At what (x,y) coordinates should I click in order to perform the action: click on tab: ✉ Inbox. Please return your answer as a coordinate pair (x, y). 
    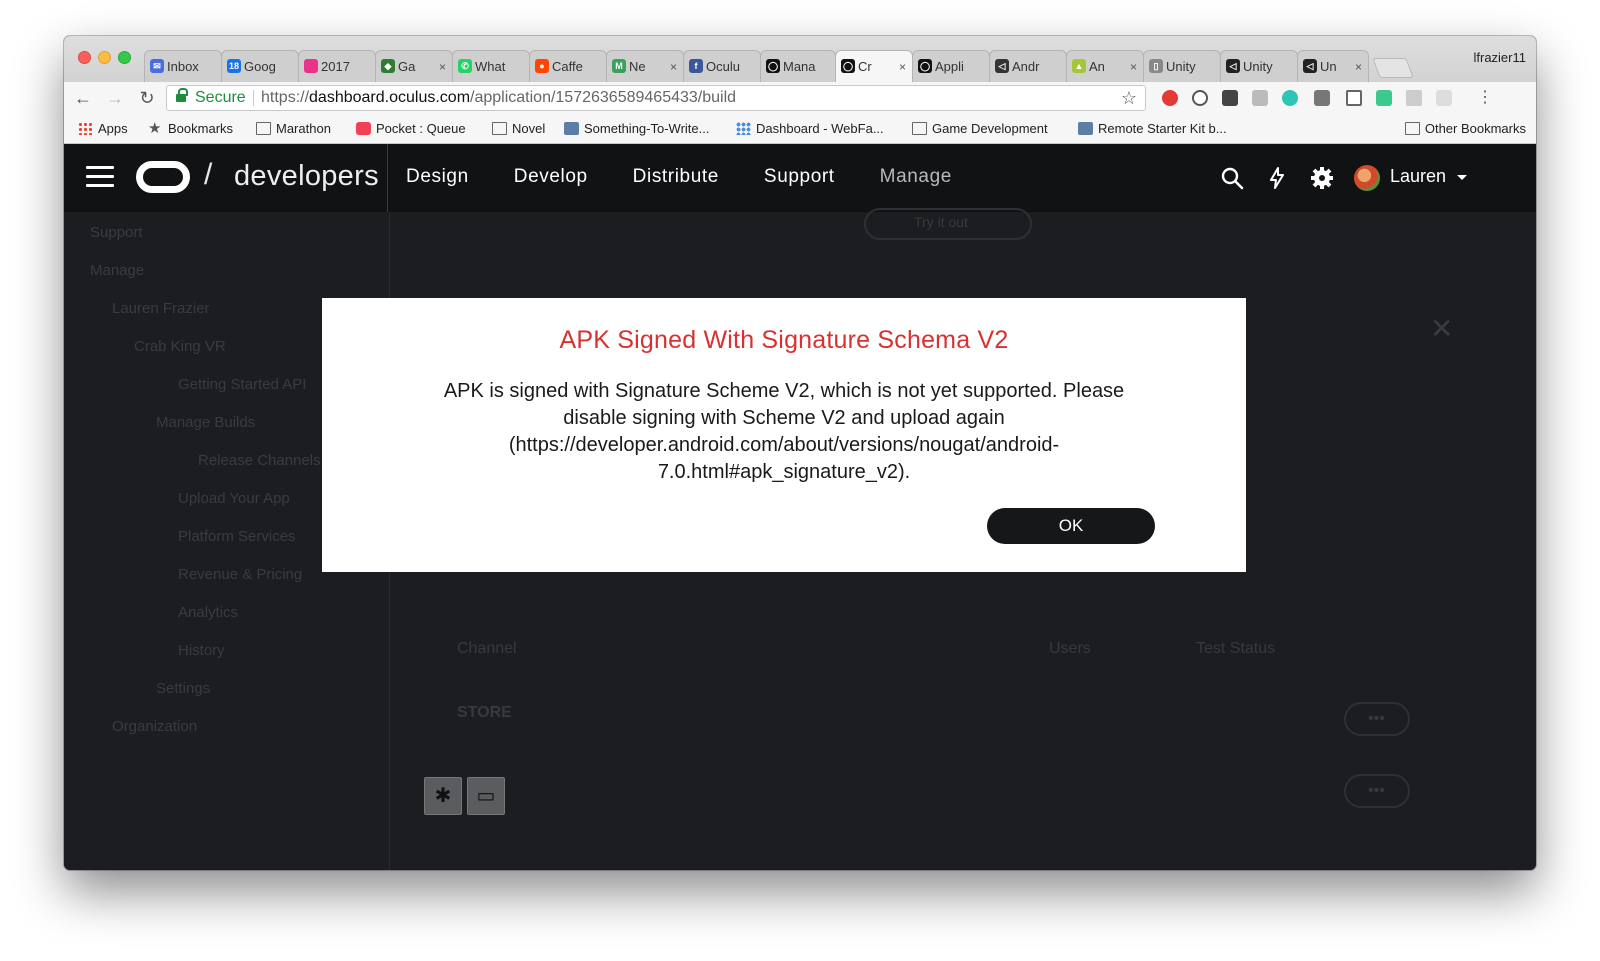
    Looking at the image, I should click on (183, 66).